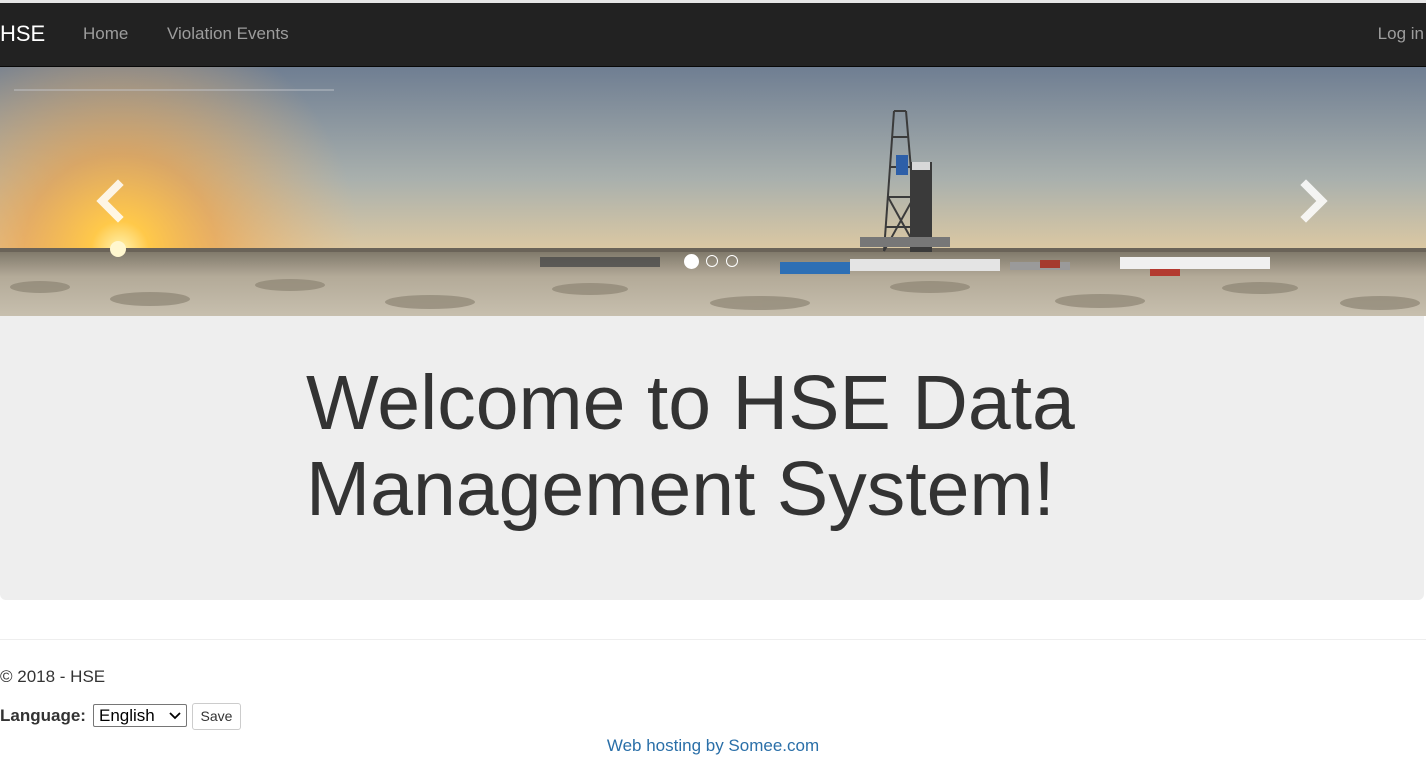 The height and width of the screenshot is (774, 1426). Describe the element at coordinates (1314, 201) in the screenshot. I see `chevron-right-icon` at that location.